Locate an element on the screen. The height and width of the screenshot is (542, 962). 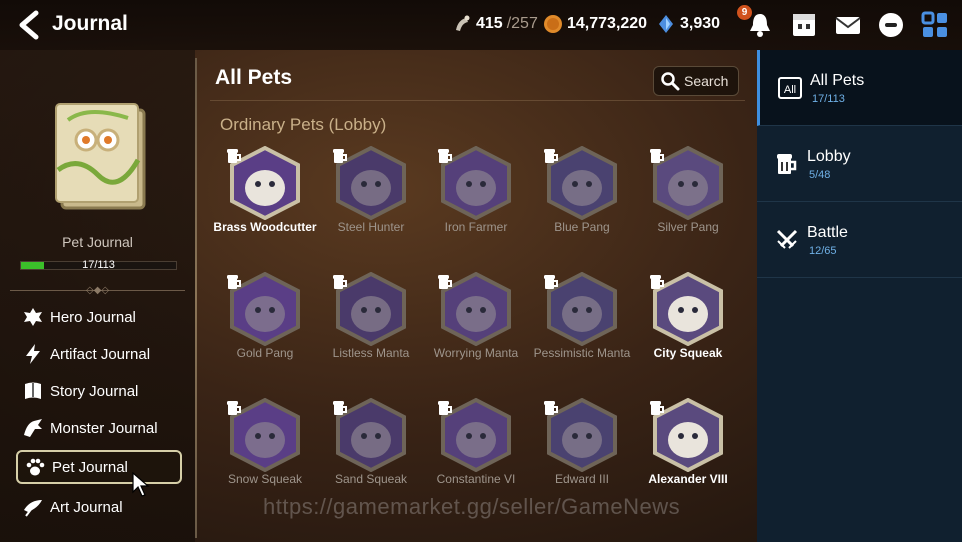
pet-name: Edward III is located at coordinates (582, 479).